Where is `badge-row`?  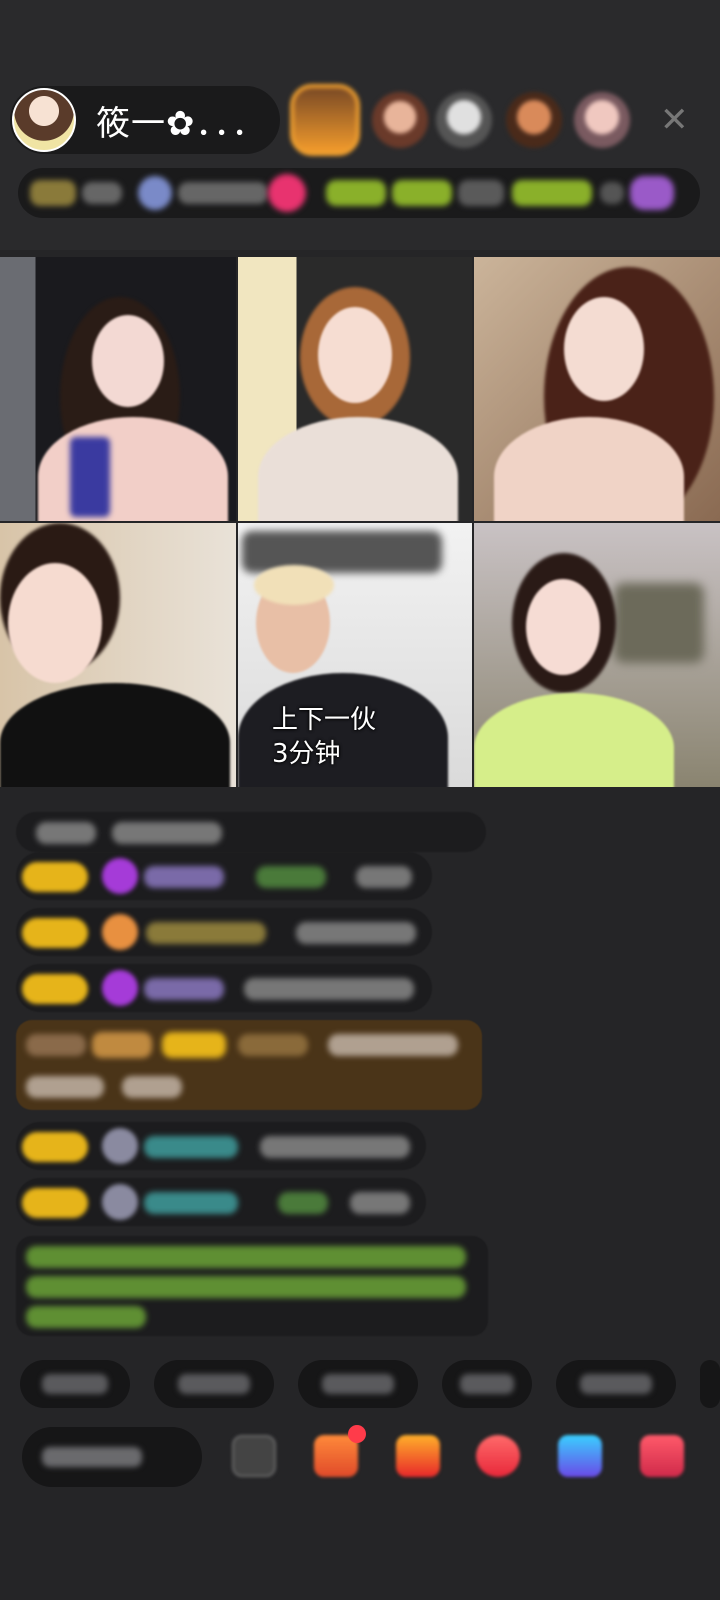 badge-row is located at coordinates (359, 193).